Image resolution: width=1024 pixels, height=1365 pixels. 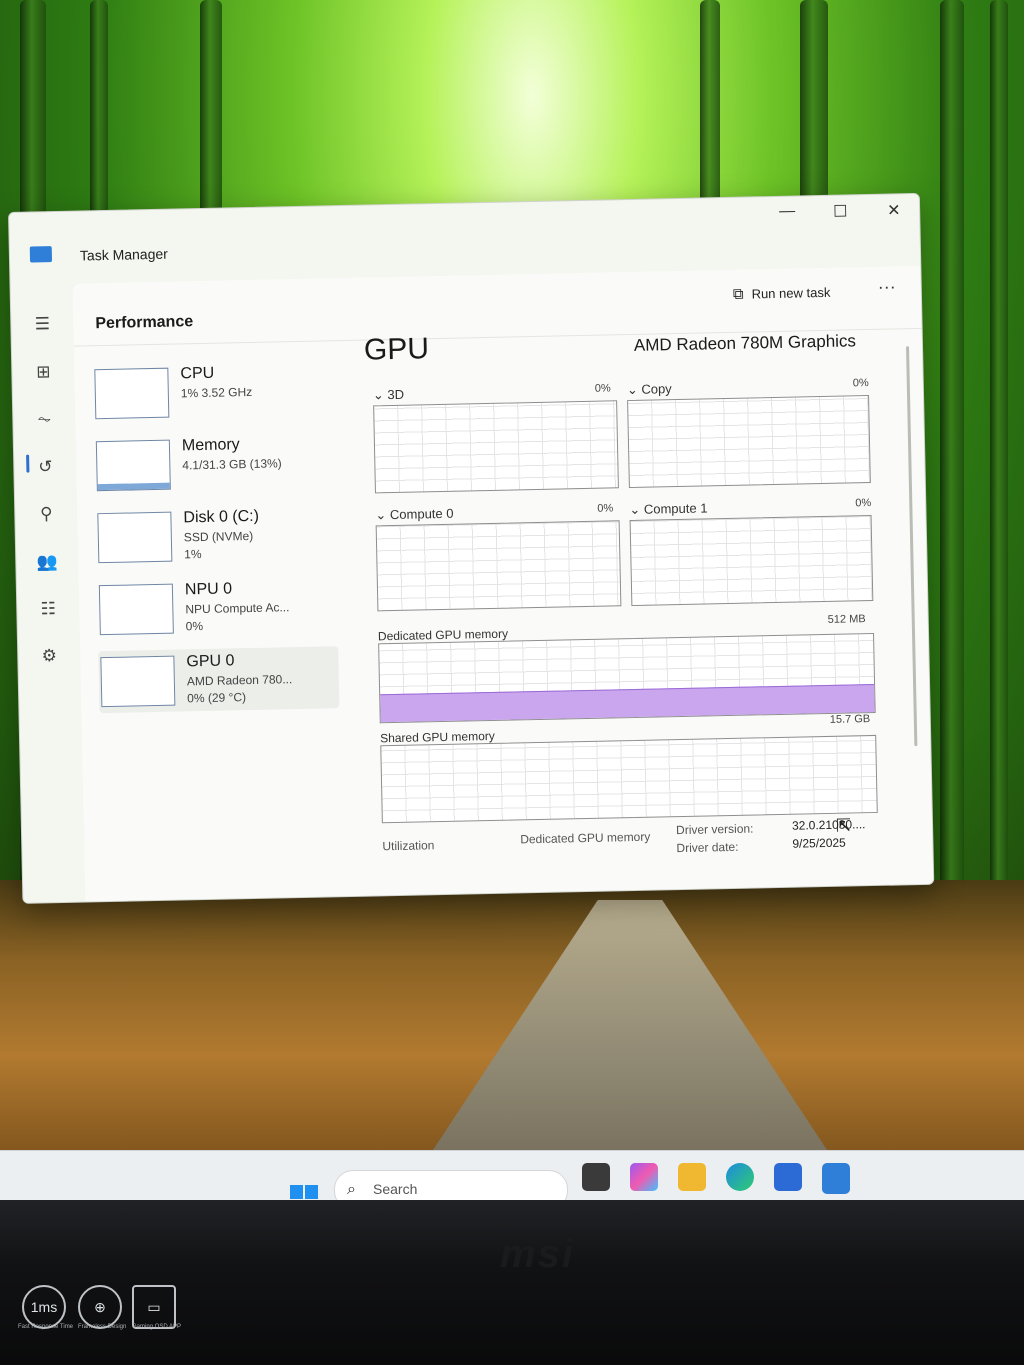 I want to click on sidebar-item-detail: 4.1/31.3 GB (13%), so click(x=232, y=464).